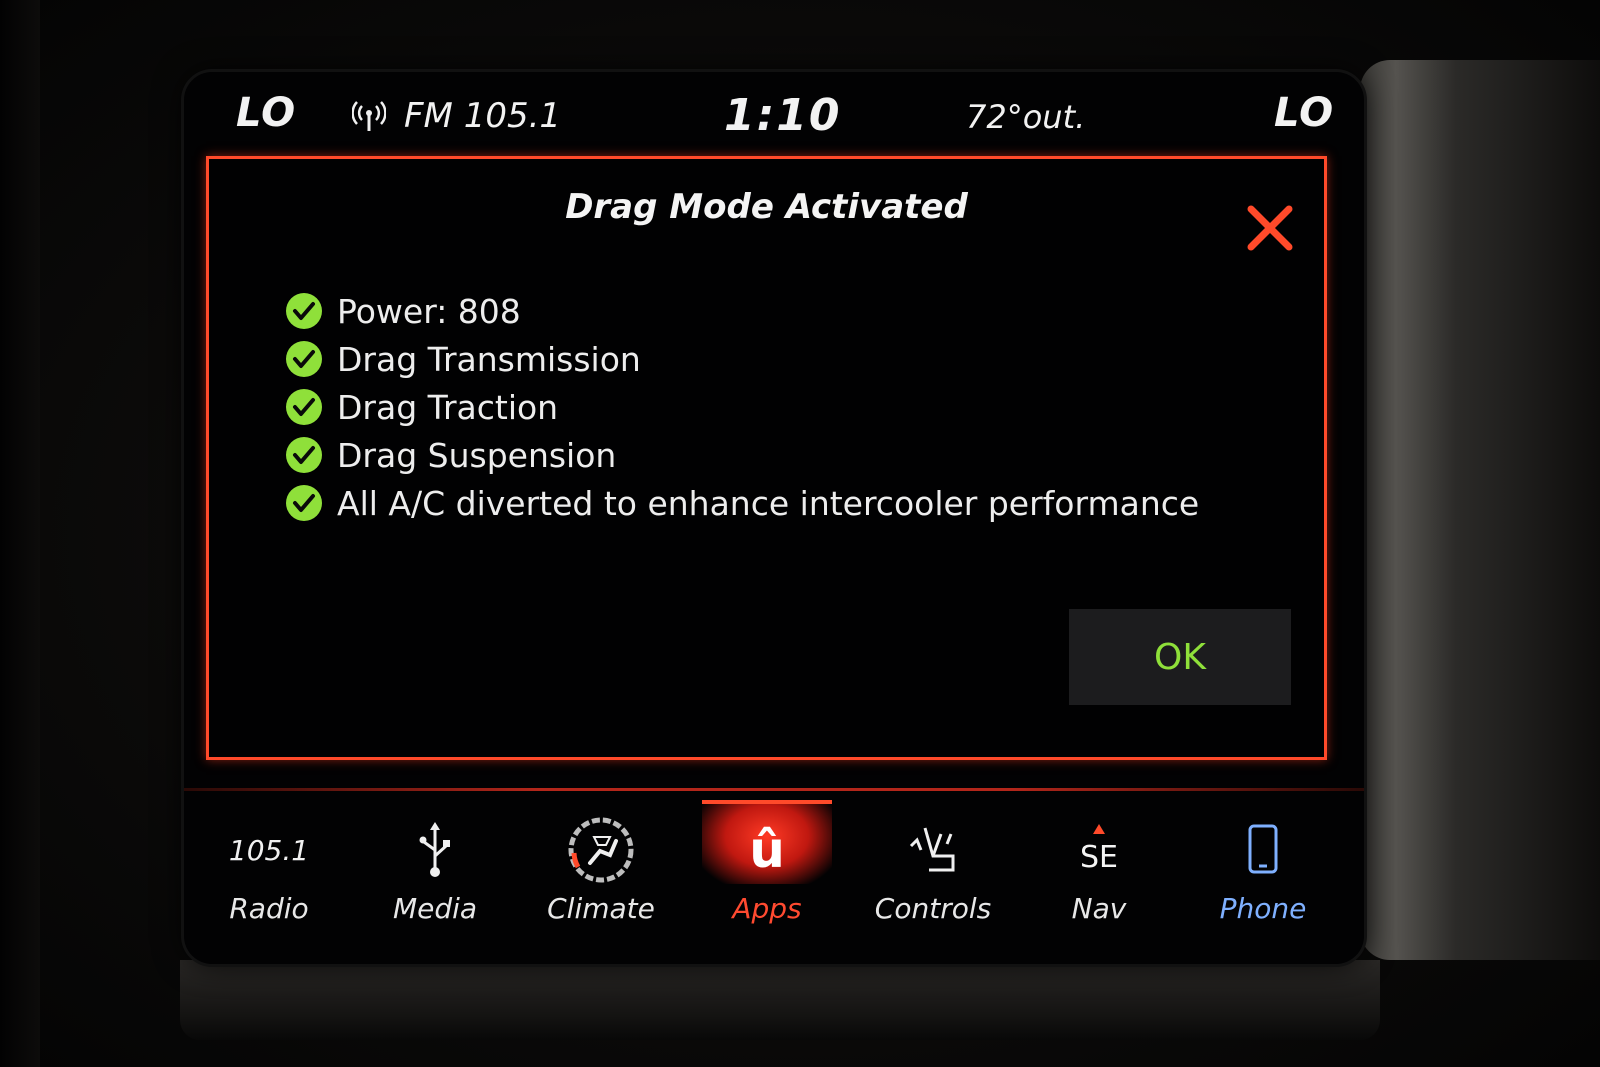  What do you see at coordinates (434, 849) in the screenshot?
I see `usb-icon` at bounding box center [434, 849].